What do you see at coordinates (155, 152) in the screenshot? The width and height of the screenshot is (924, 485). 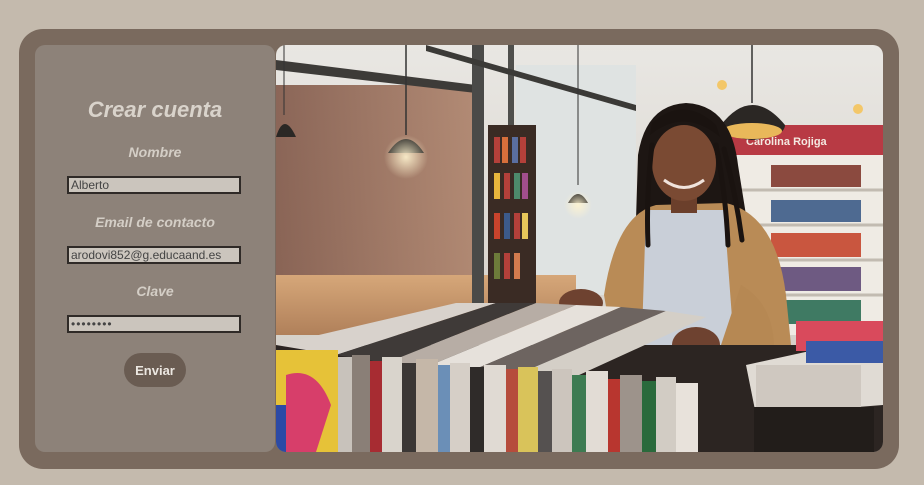 I see `name-label: Nombre` at bounding box center [155, 152].